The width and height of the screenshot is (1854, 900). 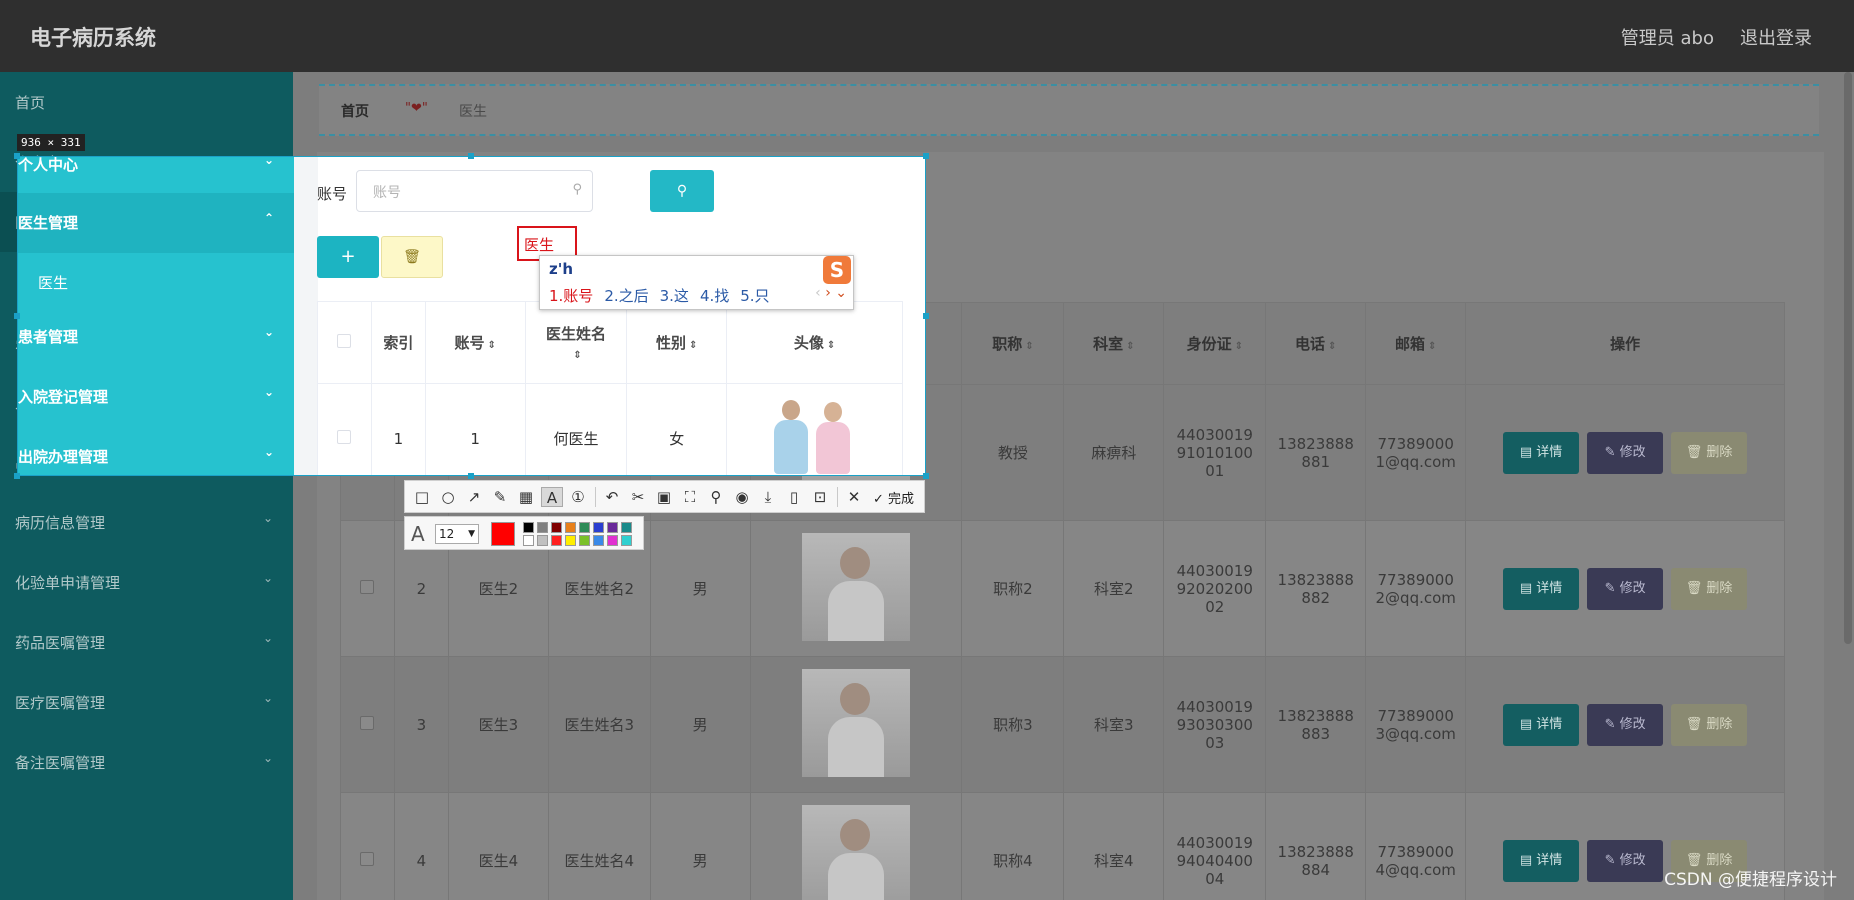 What do you see at coordinates (716, 497) in the screenshot?
I see `pin-icon: ⚲` at bounding box center [716, 497].